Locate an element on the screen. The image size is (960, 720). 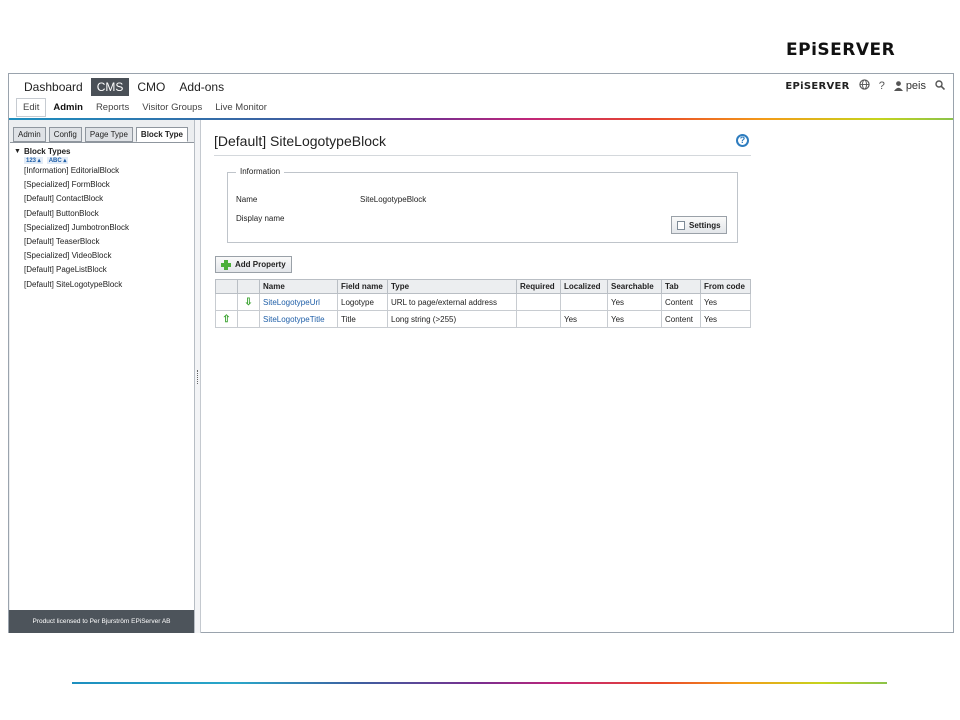
nav-add-ons: Add-ons is located at coordinates (201, 87).